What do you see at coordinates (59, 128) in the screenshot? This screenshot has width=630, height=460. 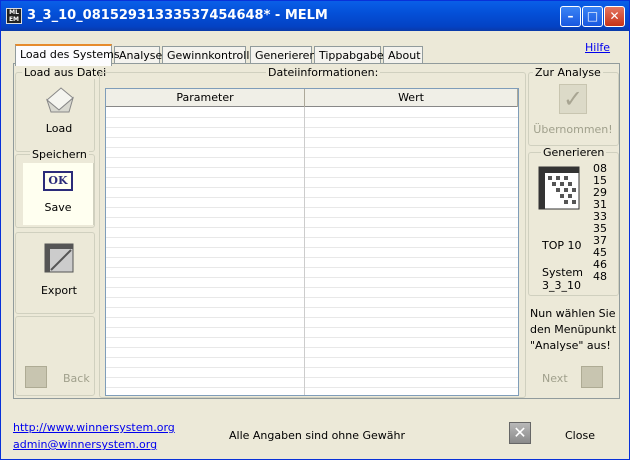 I see `load-label: Load` at bounding box center [59, 128].